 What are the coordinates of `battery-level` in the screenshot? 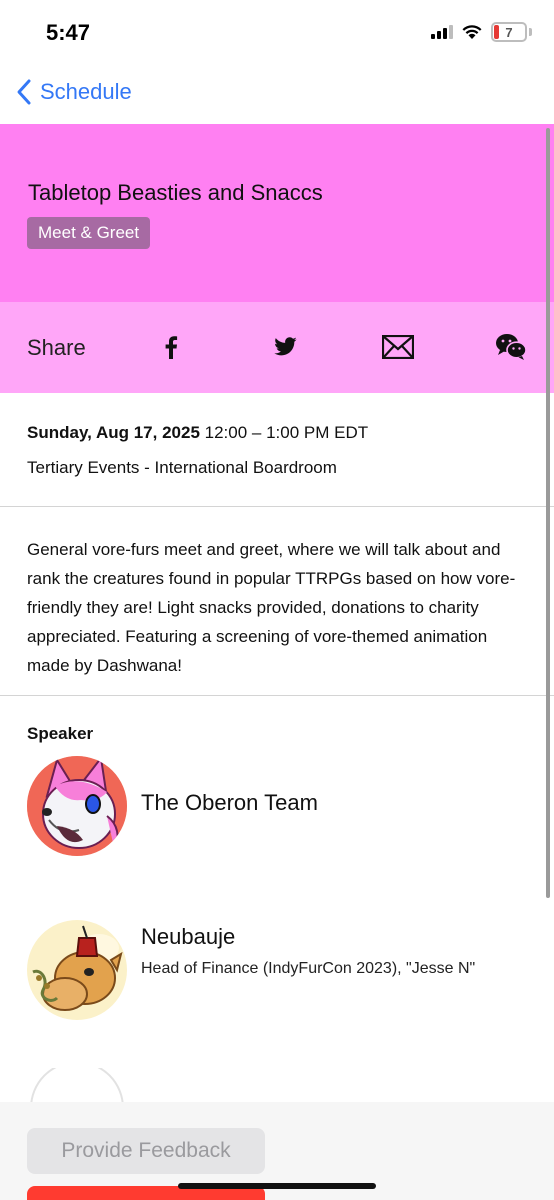 It's located at (496, 32).